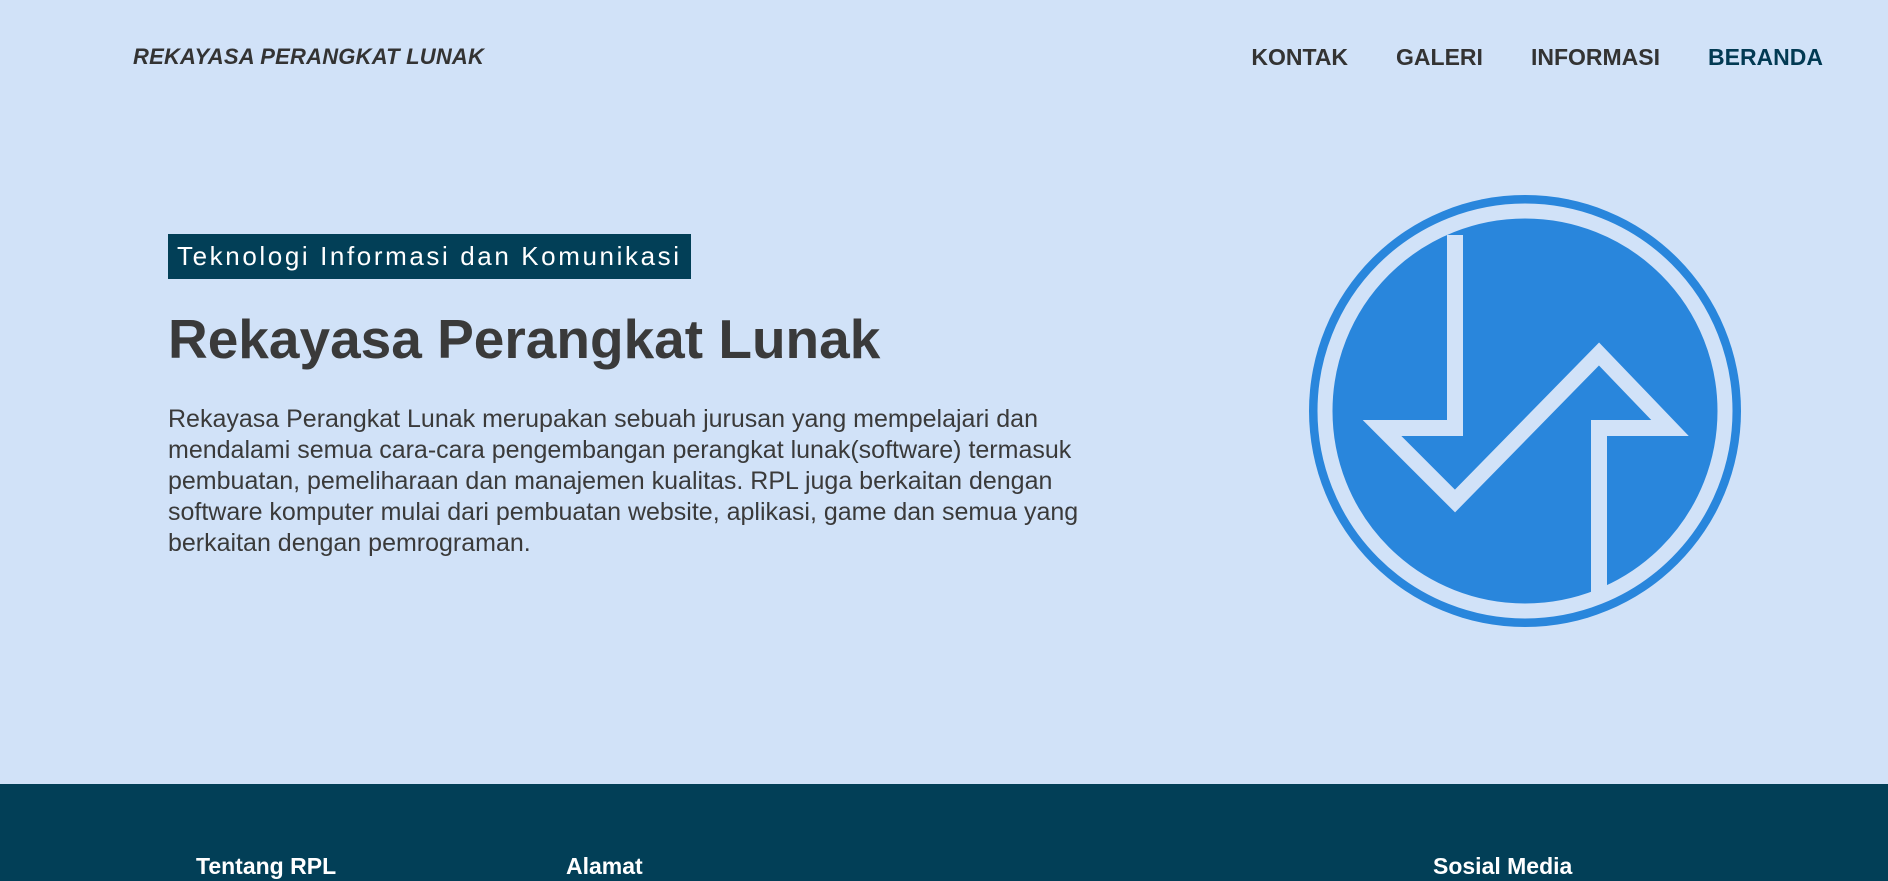 The width and height of the screenshot is (1888, 881). I want to click on logo-outer-circle, so click(1525, 411).